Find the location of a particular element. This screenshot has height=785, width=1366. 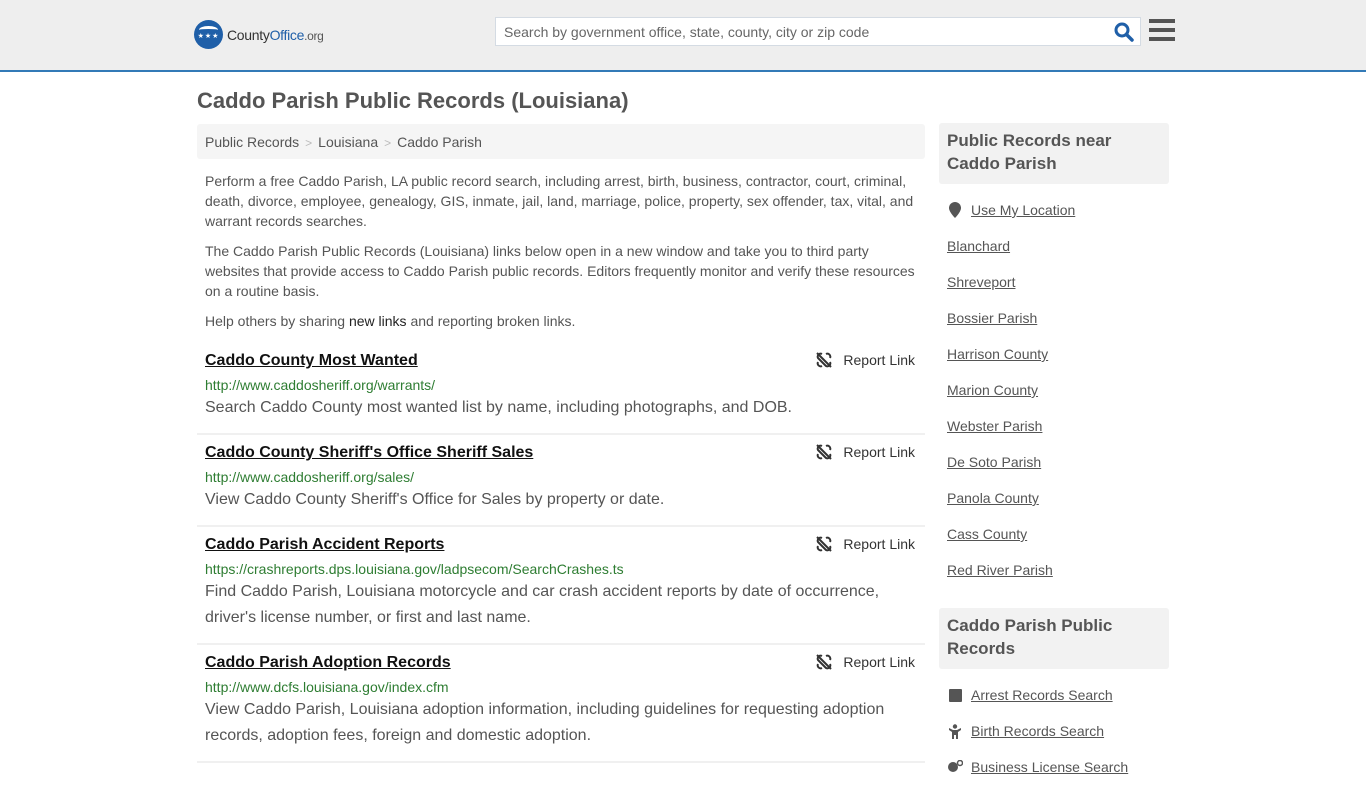

records-item: Business License Search is located at coordinates (1054, 767).